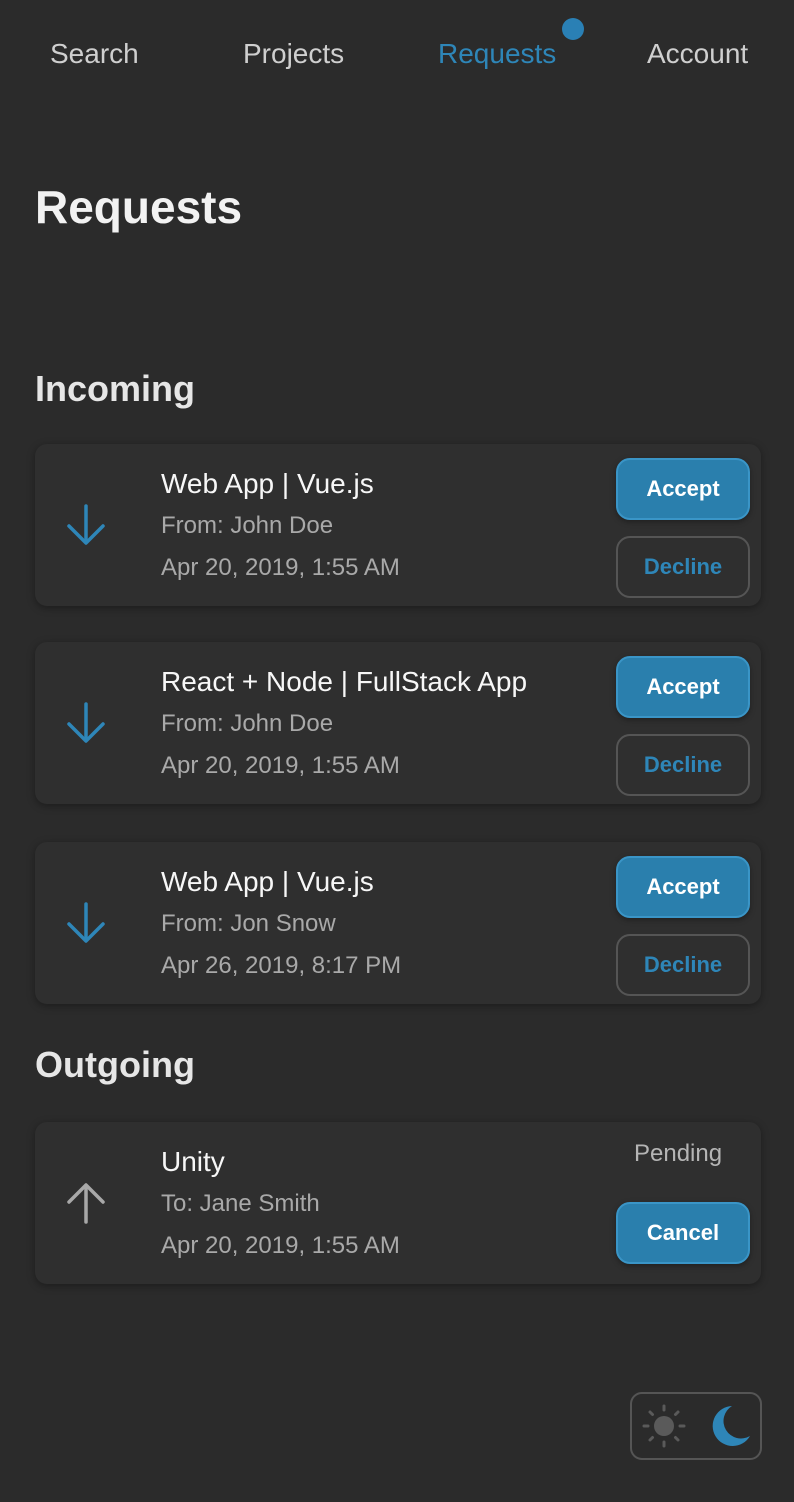 Image resolution: width=794 pixels, height=1502 pixels. What do you see at coordinates (683, 1233) in the screenshot?
I see `cancel-button: Cancel` at bounding box center [683, 1233].